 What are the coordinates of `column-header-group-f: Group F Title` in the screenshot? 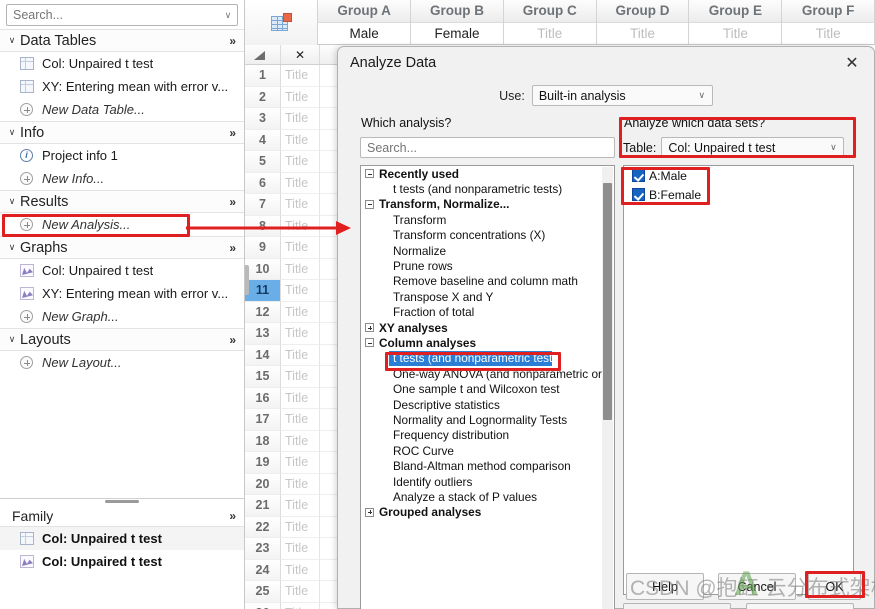 It's located at (828, 22).